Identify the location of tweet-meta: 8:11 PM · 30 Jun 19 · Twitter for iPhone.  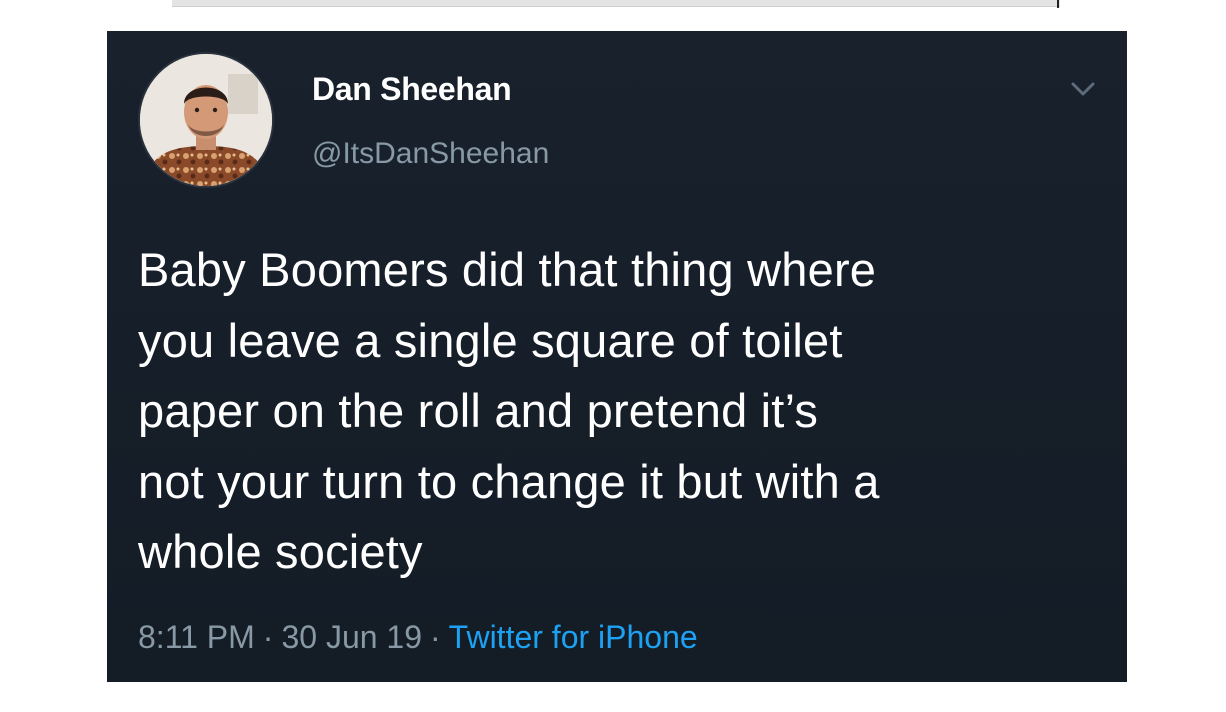
(418, 637).